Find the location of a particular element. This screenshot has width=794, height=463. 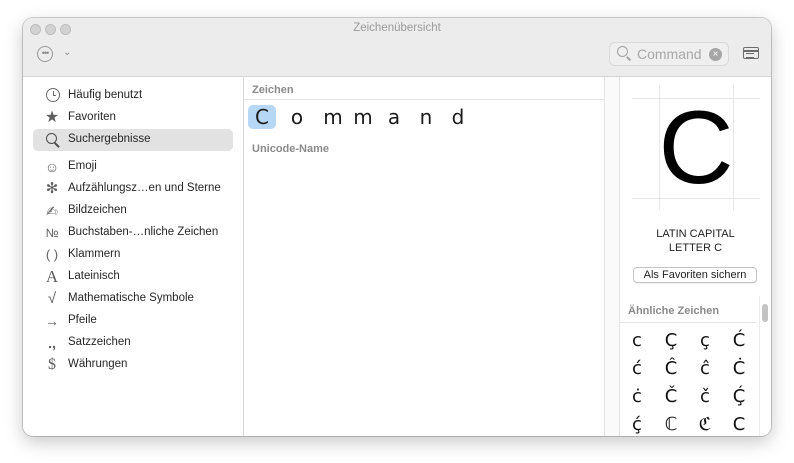

sidebar-item-currency: $ Währungen is located at coordinates (133, 365).